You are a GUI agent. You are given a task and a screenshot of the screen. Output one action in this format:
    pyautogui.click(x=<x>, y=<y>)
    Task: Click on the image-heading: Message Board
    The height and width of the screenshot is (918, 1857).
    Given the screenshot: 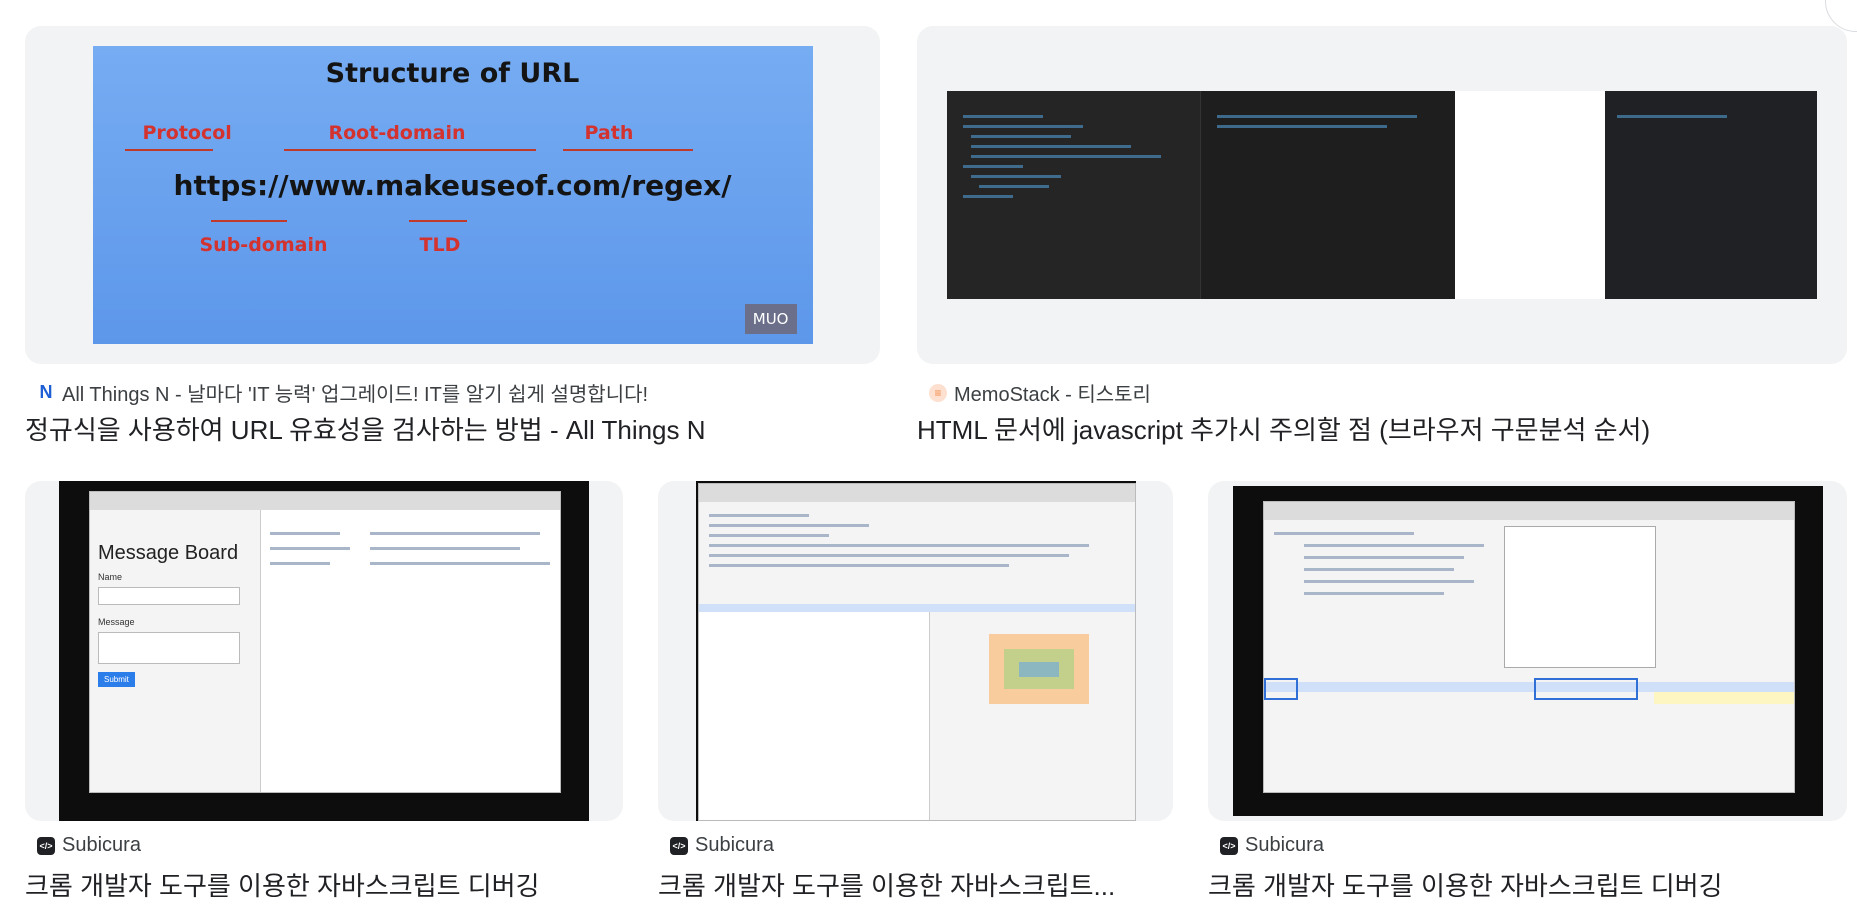 What is the action you would take?
    pyautogui.click(x=168, y=553)
    